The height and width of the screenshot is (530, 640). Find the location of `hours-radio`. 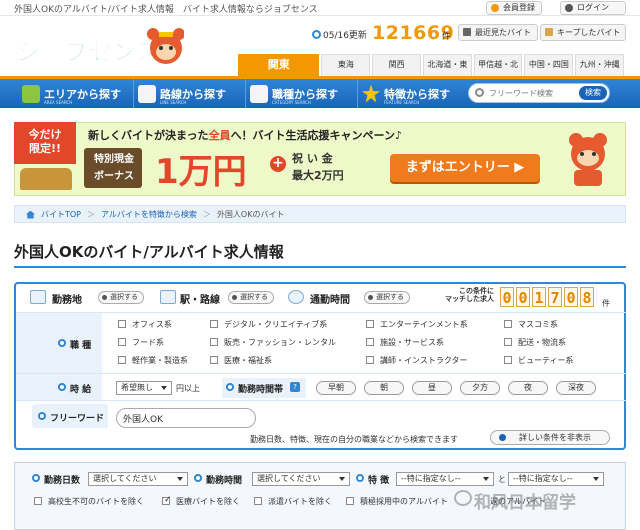

hours-radio is located at coordinates (198, 478).